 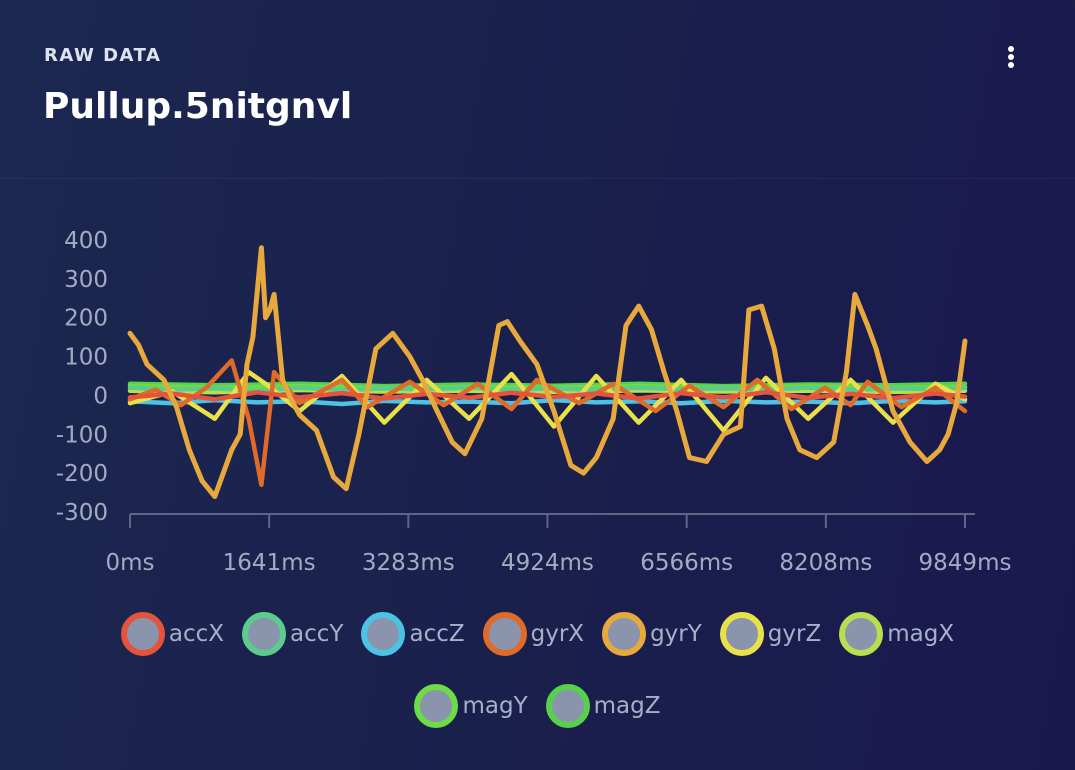 What do you see at coordinates (82, 513) in the screenshot?
I see `y-tick-label: -300` at bounding box center [82, 513].